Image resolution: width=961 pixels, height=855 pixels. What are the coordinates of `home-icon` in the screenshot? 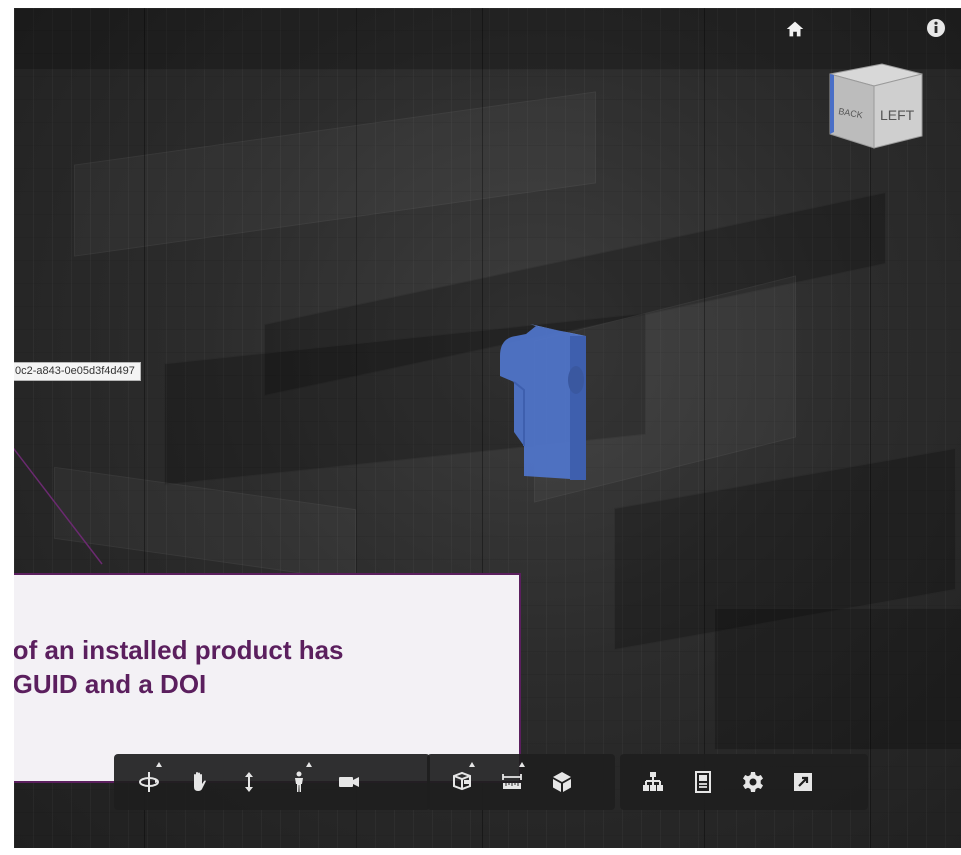 It's located at (795, 29).